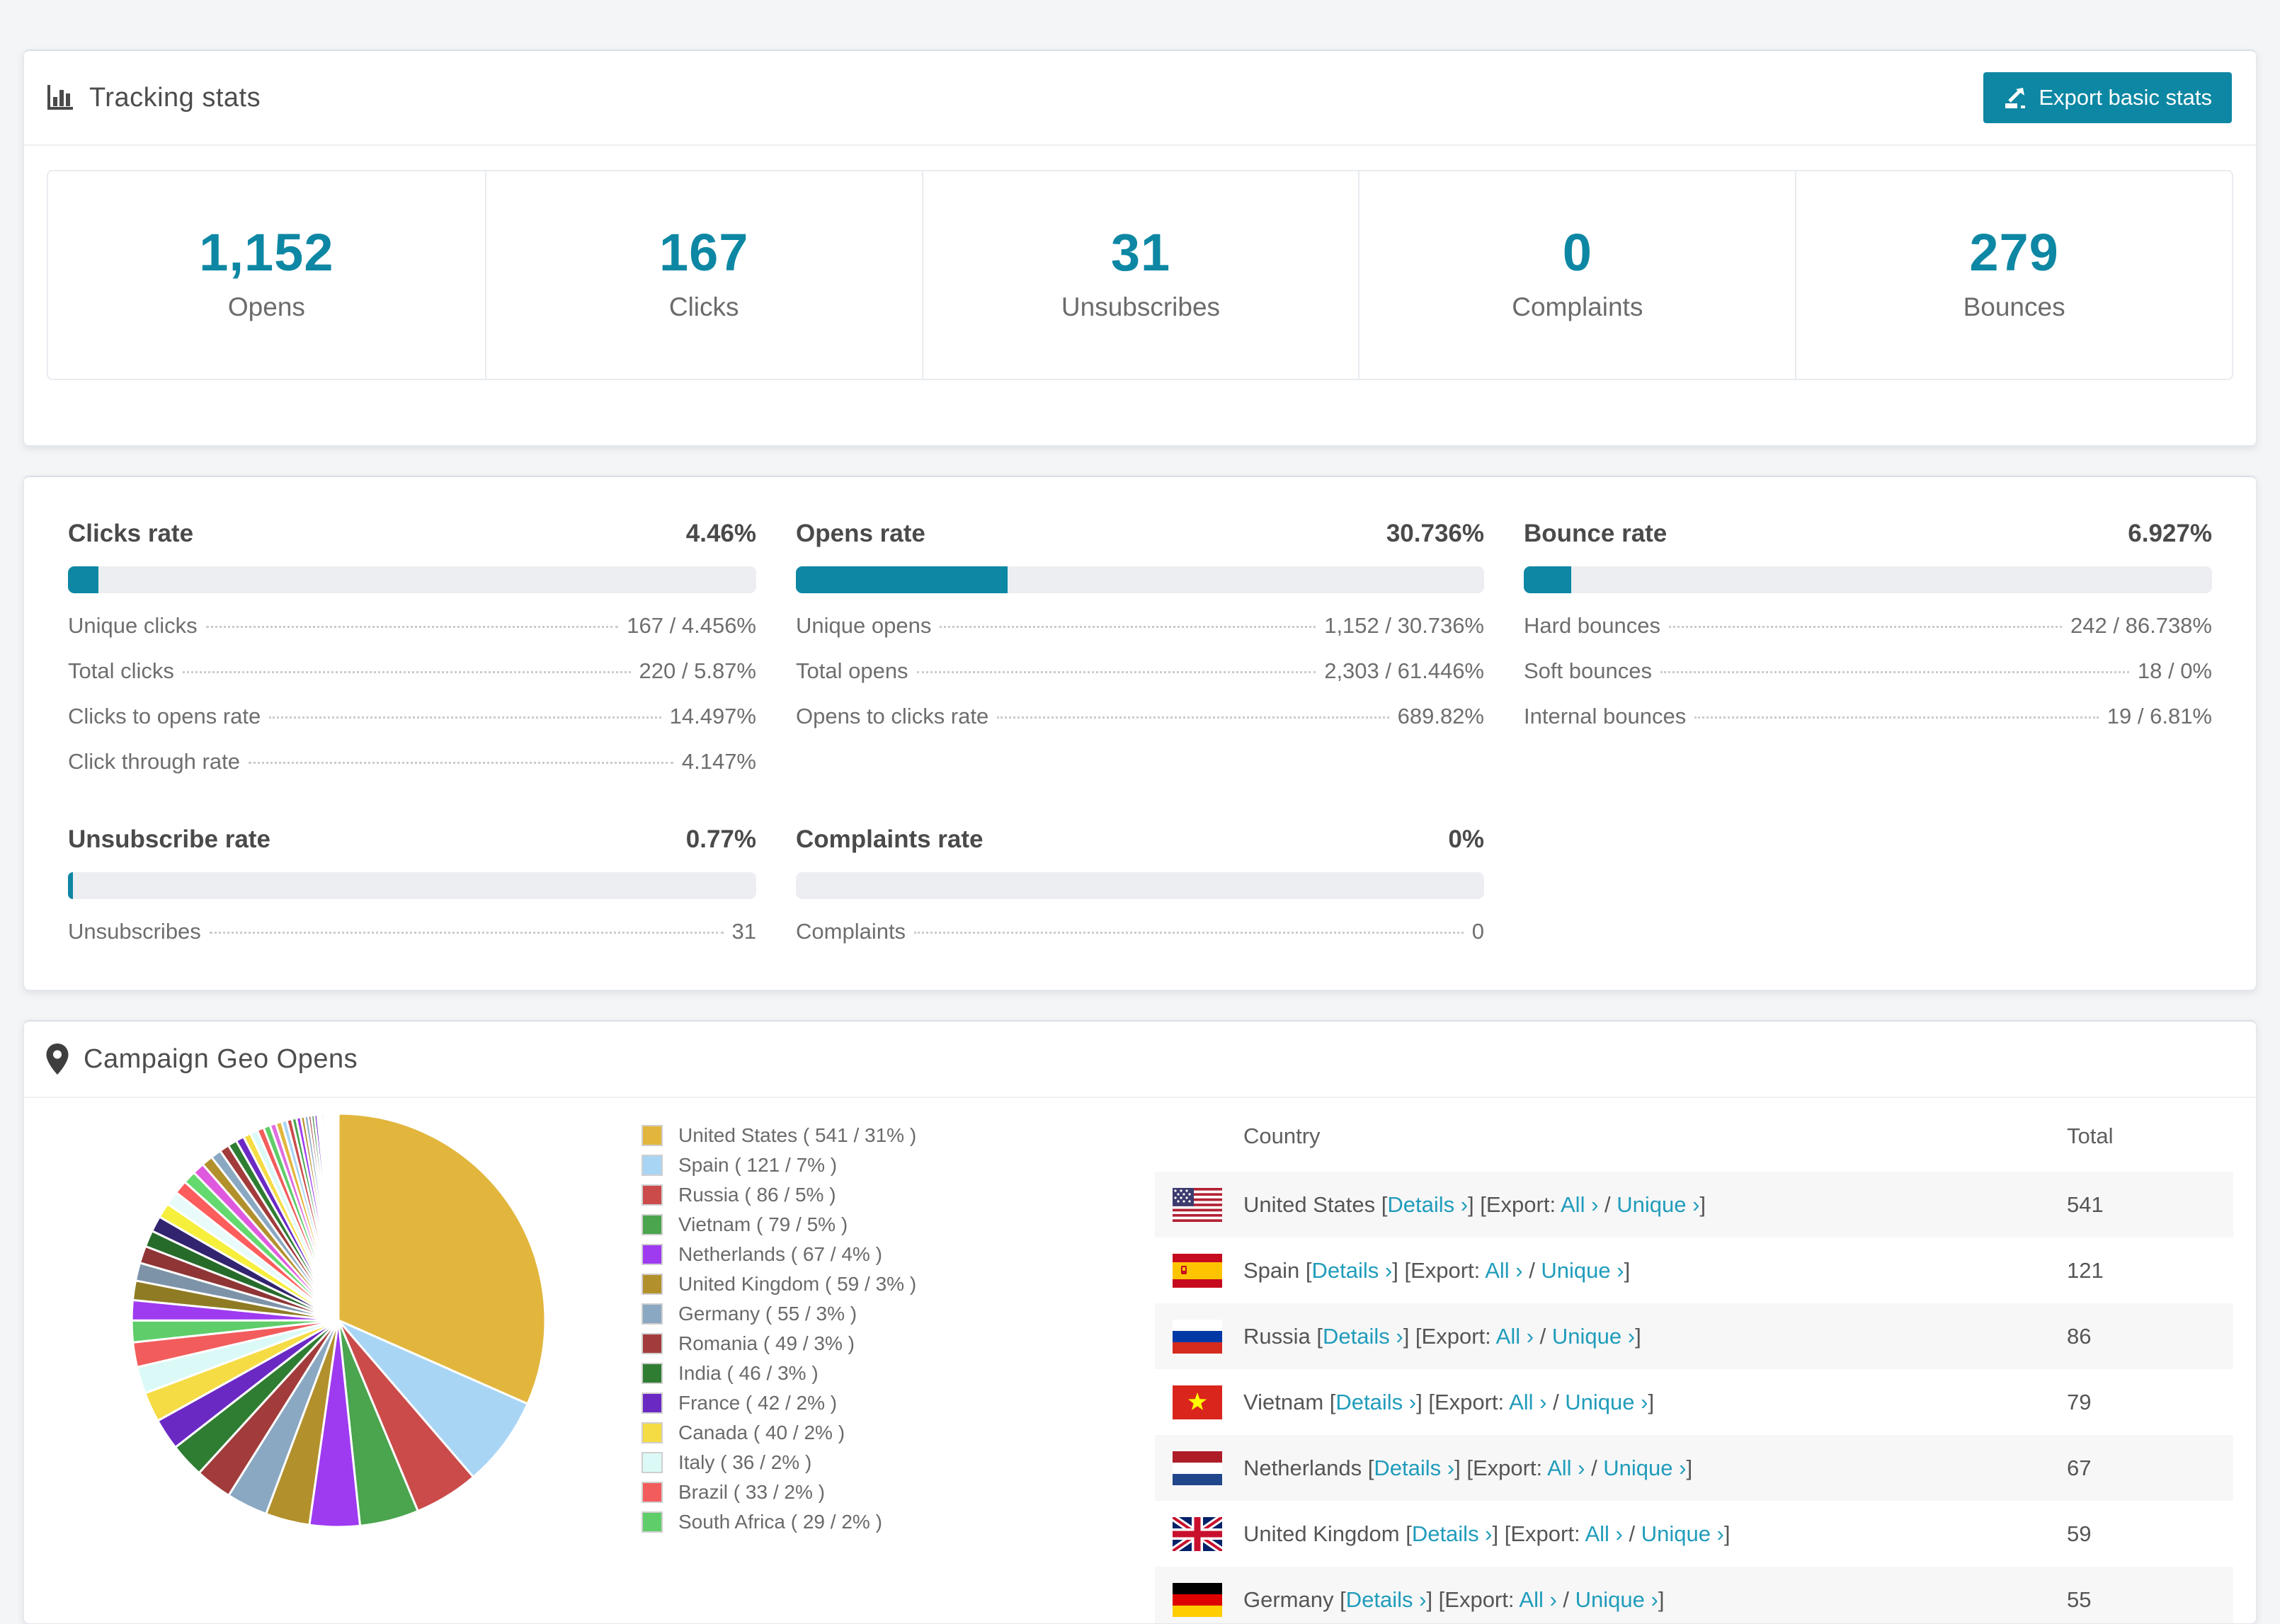 The image size is (2280, 1624). Describe the element at coordinates (2014, 306) in the screenshot. I see `stat-label: Bounces` at that location.